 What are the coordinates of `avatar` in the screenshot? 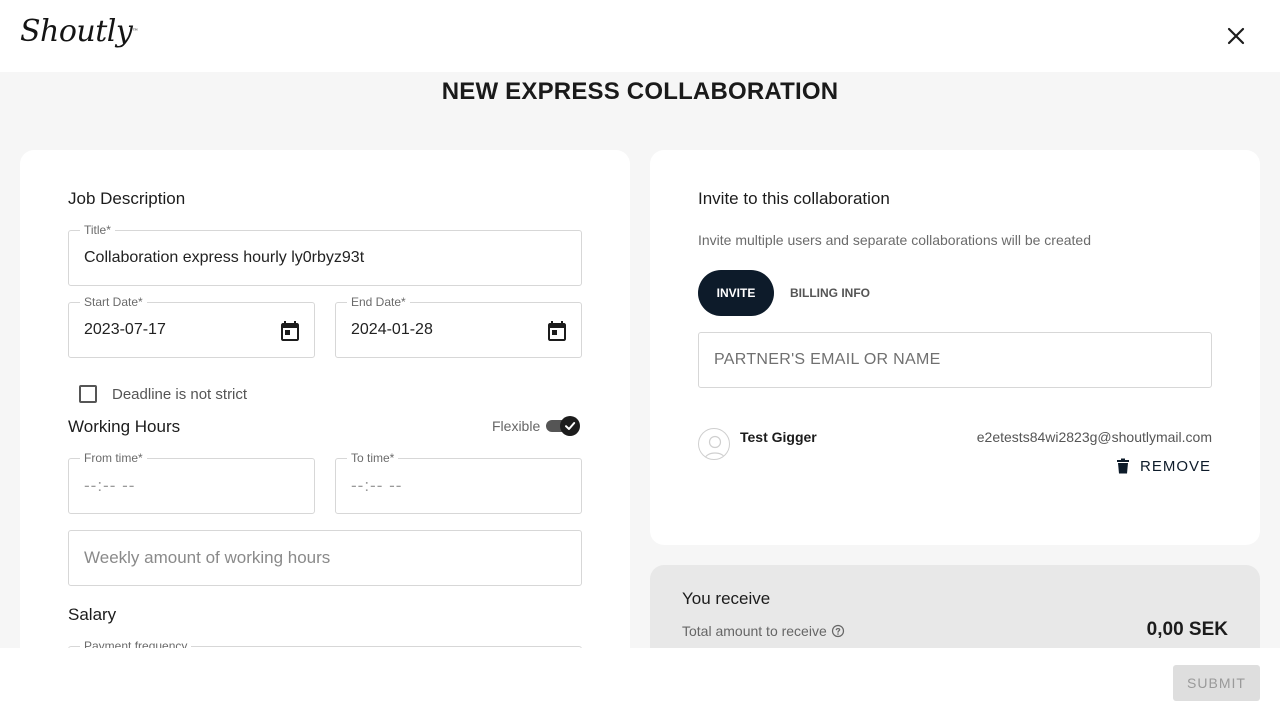 It's located at (714, 444).